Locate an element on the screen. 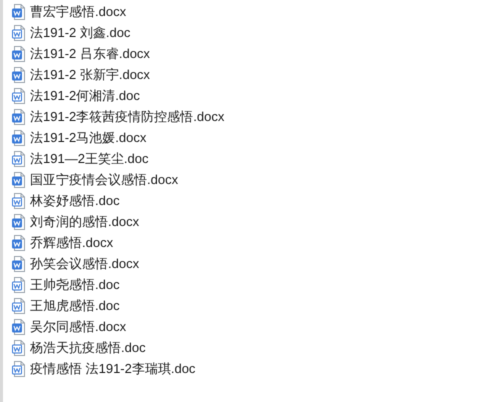 This screenshot has height=402, width=492. file-item: 法191—2王笑尘.doc is located at coordinates (120, 158).